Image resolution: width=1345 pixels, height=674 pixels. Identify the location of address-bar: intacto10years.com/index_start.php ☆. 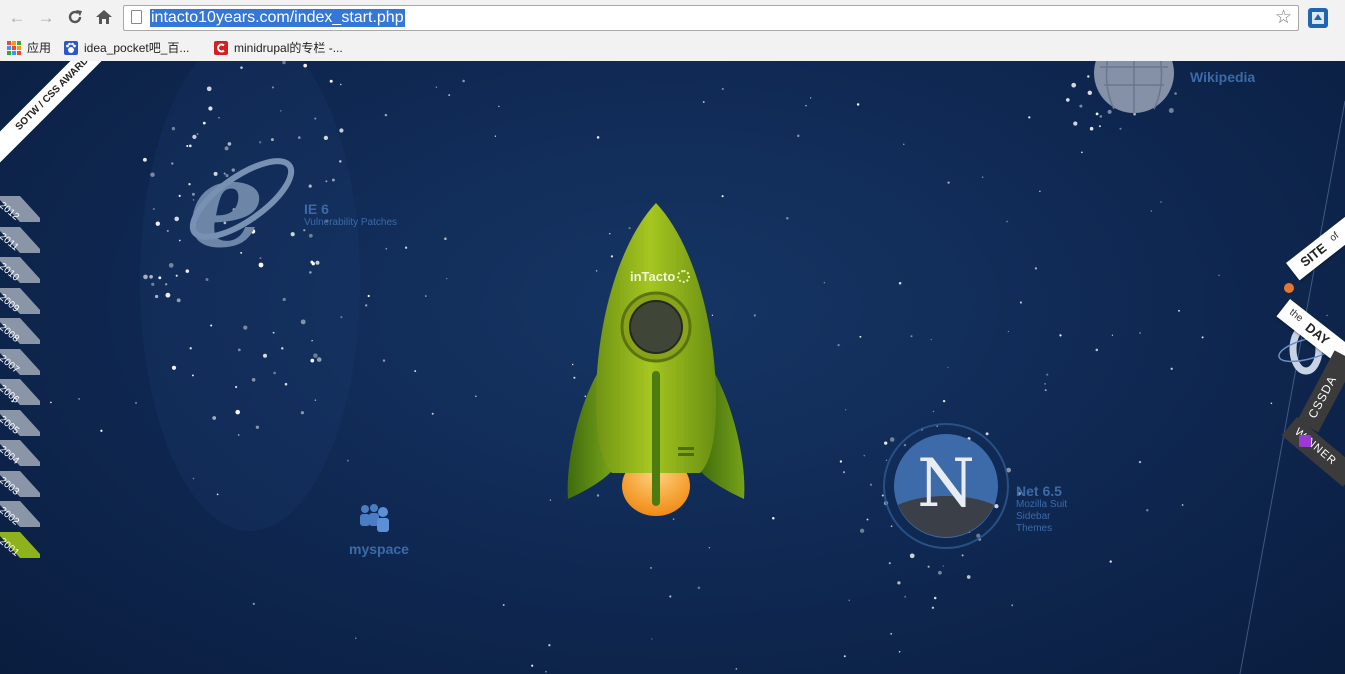
(711, 18).